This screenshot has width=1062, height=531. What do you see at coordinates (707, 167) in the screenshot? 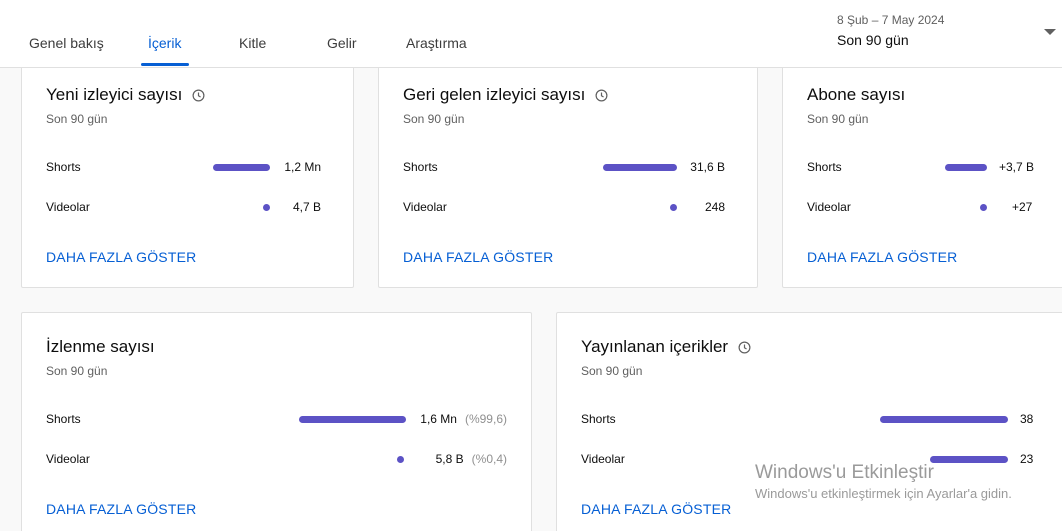
I see `row-value-shorts: 31,6 B` at bounding box center [707, 167].